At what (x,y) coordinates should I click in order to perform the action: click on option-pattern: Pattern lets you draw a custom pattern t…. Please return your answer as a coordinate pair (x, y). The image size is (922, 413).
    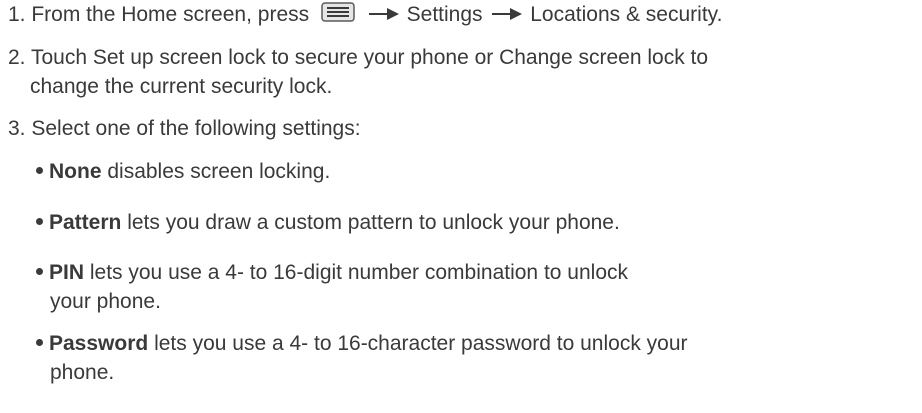
    Looking at the image, I should click on (328, 222).